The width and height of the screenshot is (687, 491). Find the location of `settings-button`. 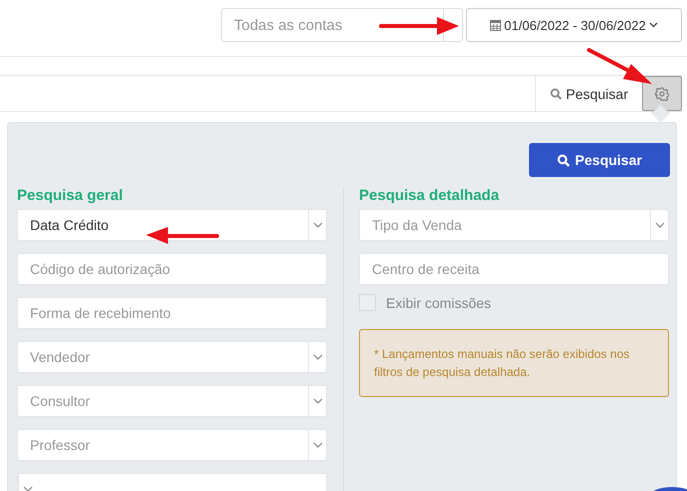

settings-button is located at coordinates (662, 93).